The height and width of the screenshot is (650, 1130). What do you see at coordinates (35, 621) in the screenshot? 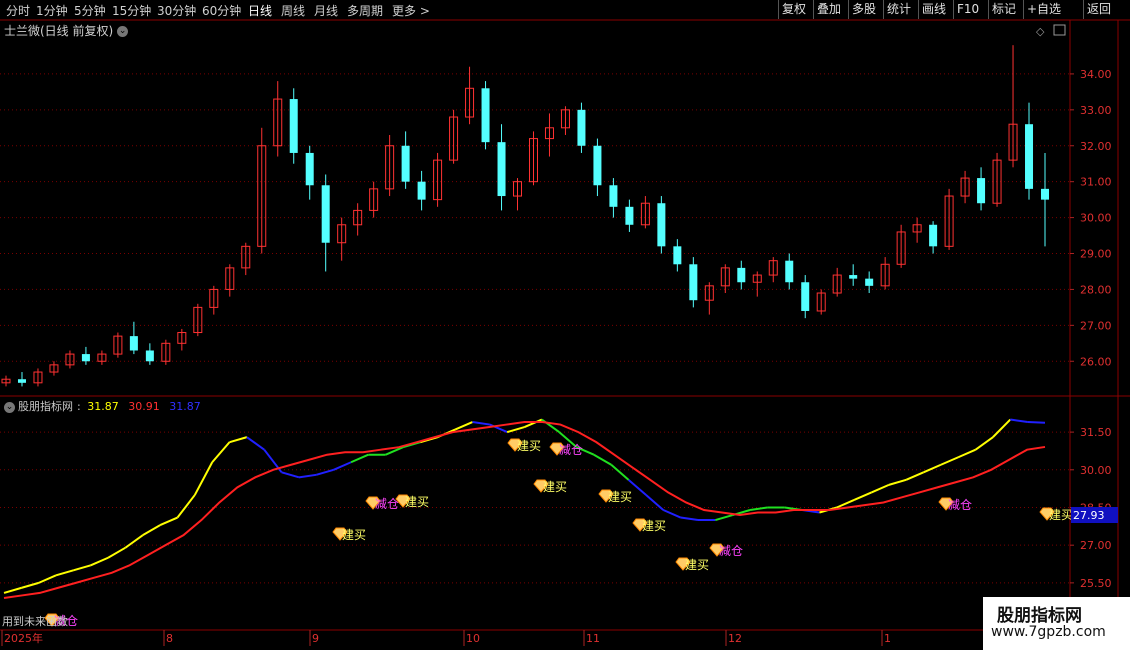
I see `future-function-note: 用到未来函数` at bounding box center [35, 621].